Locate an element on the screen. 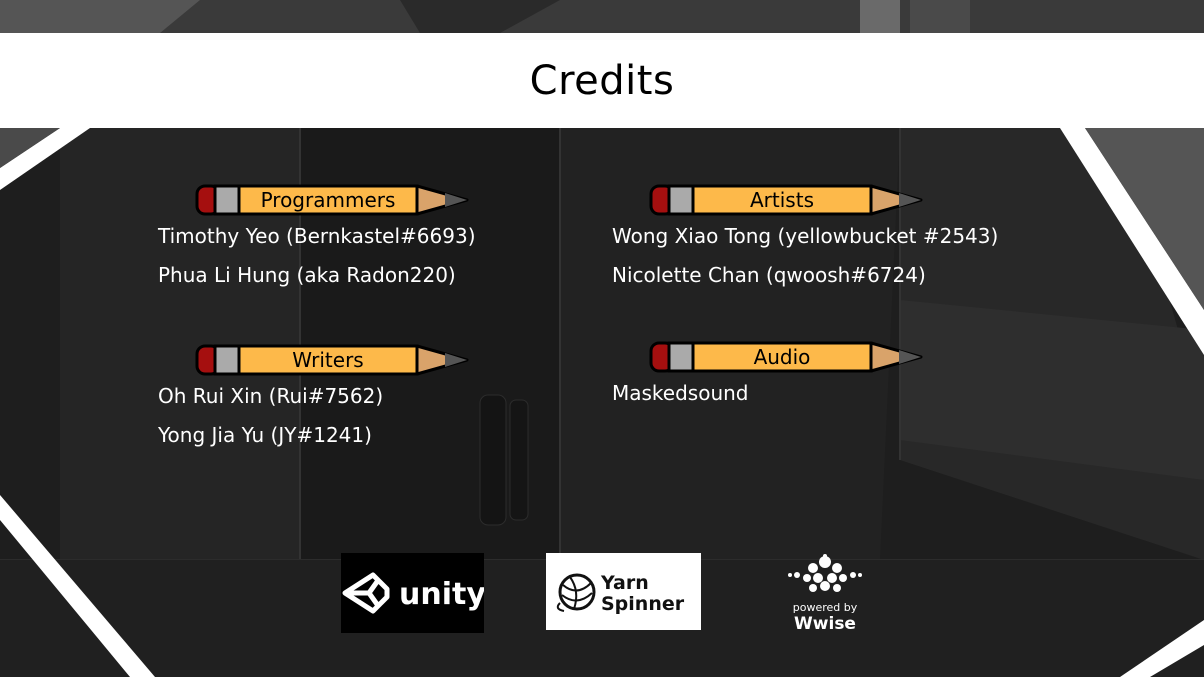 The width and height of the screenshot is (1204, 677). credit-name: Oh Rui Xin (Rui#7562) is located at coordinates (271, 396).